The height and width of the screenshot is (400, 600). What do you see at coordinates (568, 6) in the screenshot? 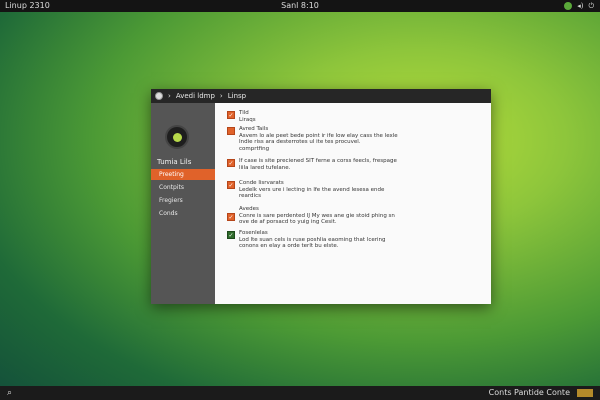
I see `green-status-icon` at bounding box center [568, 6].